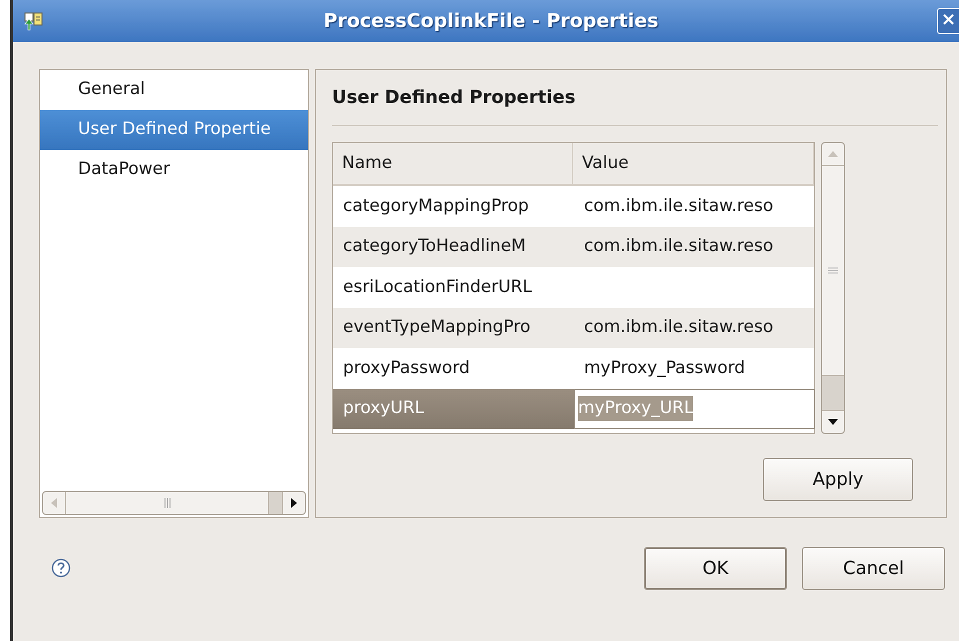 This screenshot has width=959, height=641. Describe the element at coordinates (453, 328) in the screenshot. I see `table-cell: eventTypeMappingPro` at that location.